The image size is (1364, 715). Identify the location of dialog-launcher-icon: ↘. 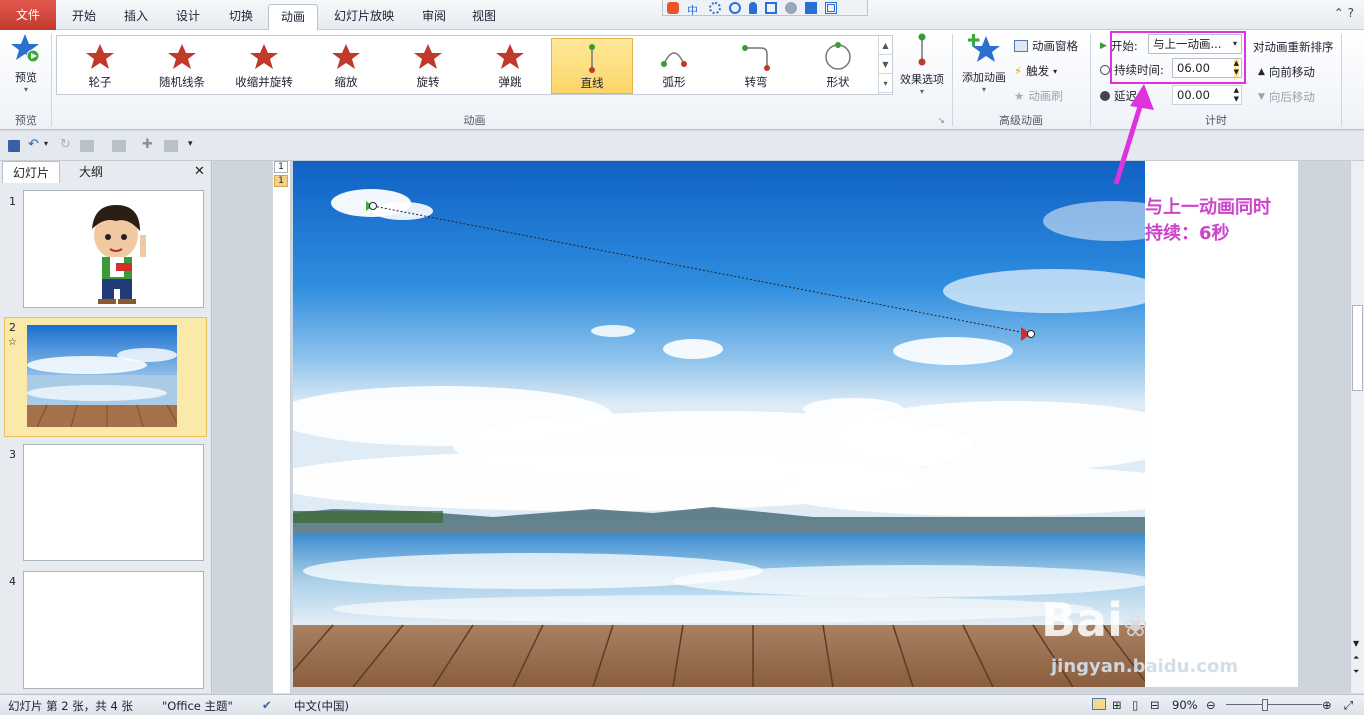
(941, 120).